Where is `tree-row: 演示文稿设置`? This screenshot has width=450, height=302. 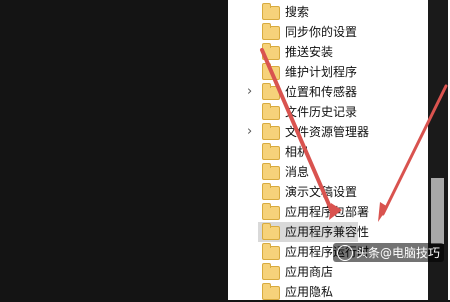
tree-row: 演示文稿设置 is located at coordinates (328, 192).